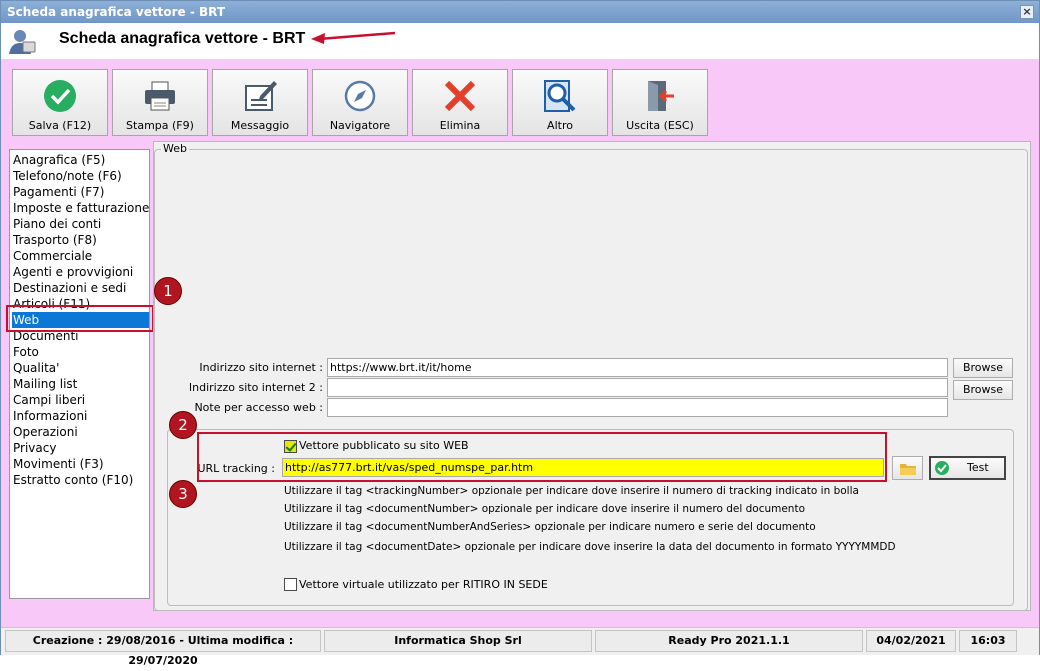 The width and height of the screenshot is (1040, 671). I want to click on annotation-badge-2: 2, so click(183, 425).